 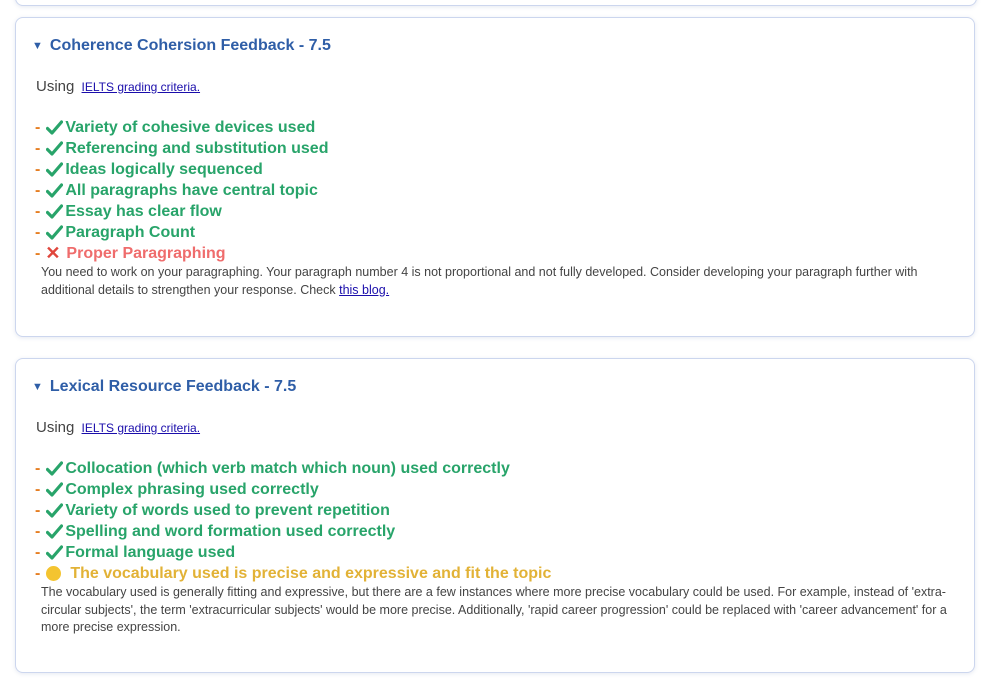 What do you see at coordinates (190, 127) in the screenshot?
I see `item-text: Variety of cohesive devices used` at bounding box center [190, 127].